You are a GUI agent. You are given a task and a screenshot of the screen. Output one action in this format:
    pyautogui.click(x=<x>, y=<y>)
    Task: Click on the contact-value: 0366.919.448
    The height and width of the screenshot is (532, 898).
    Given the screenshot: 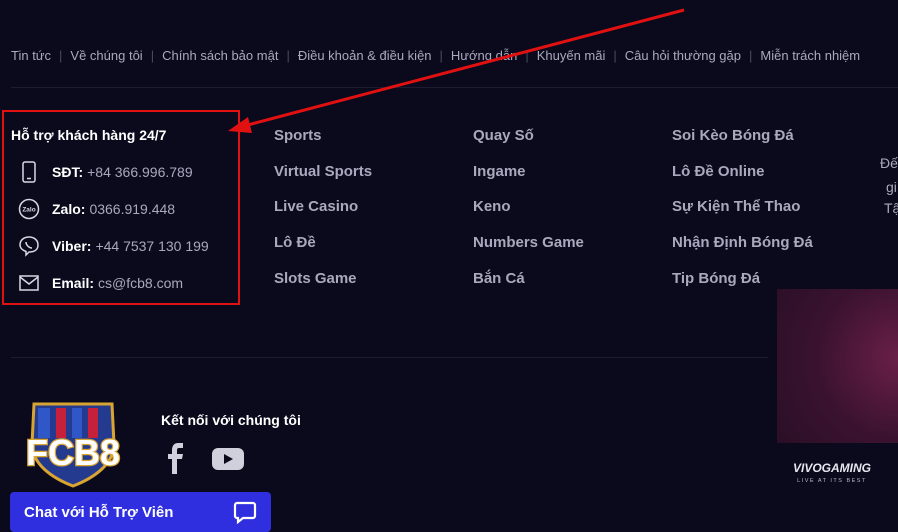 What is the action you would take?
    pyautogui.click(x=132, y=209)
    